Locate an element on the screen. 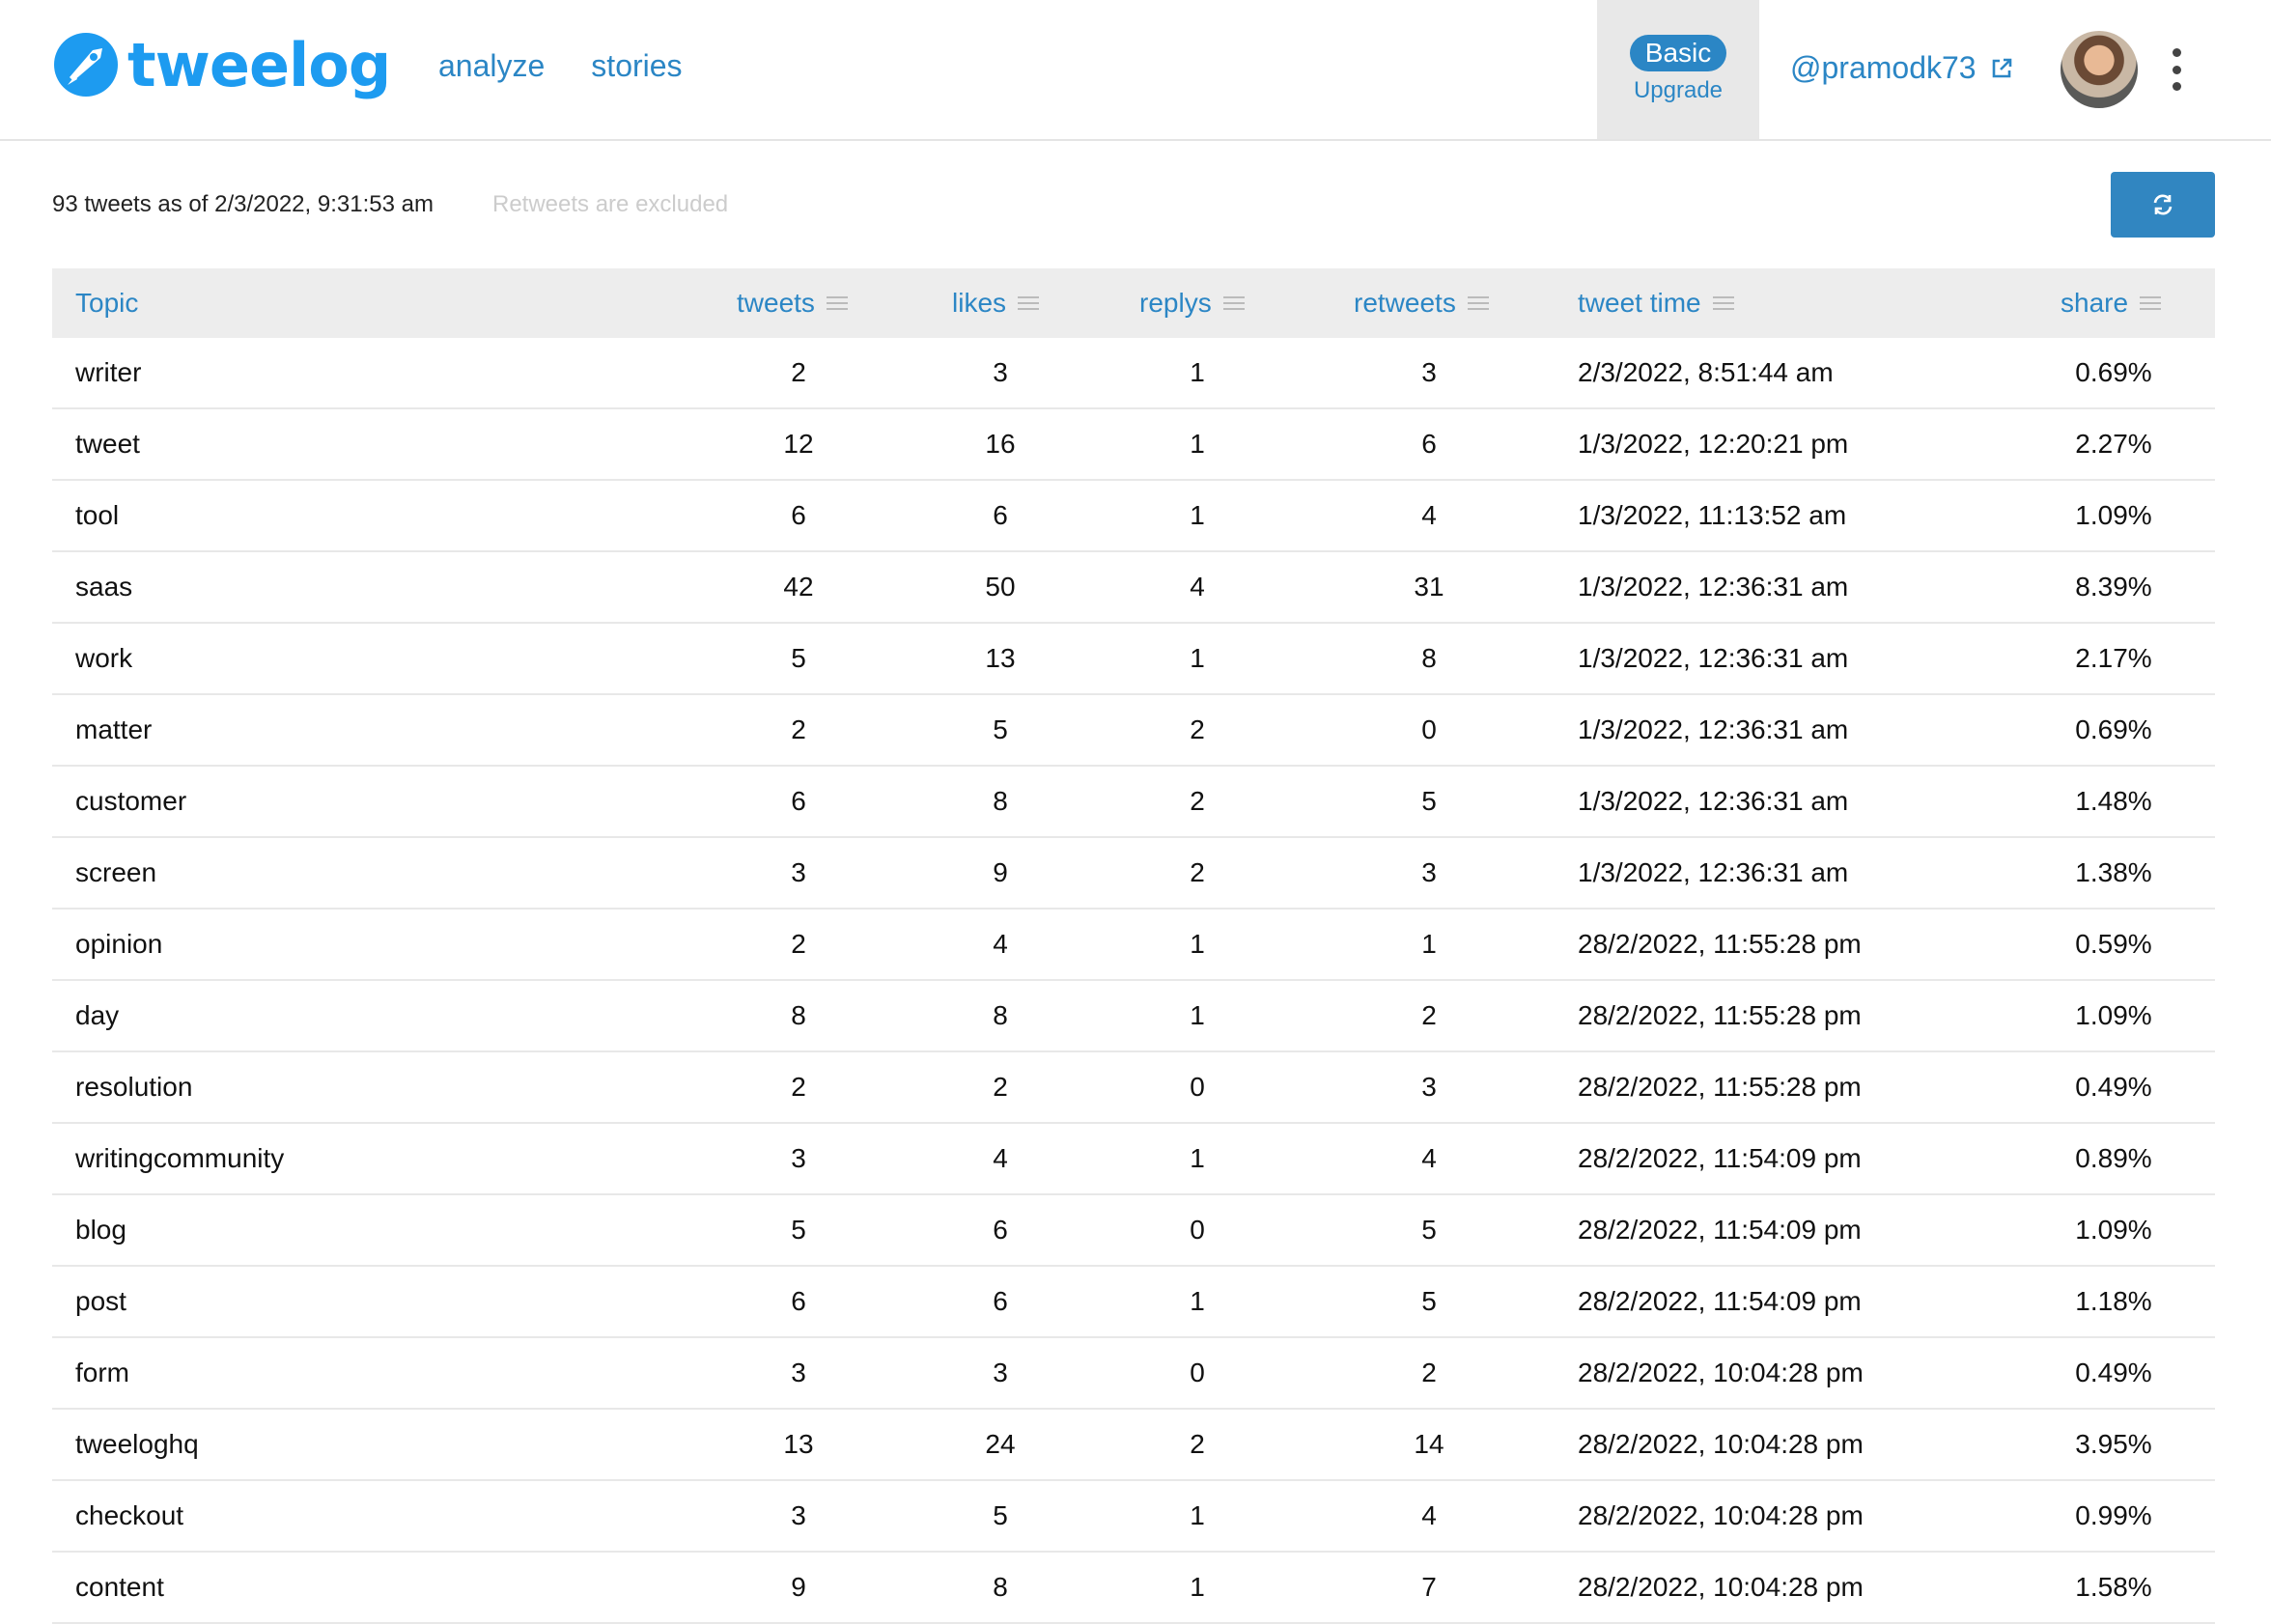 This screenshot has width=2271, height=1624. table-row: opinion 2 4 1 1 28/2/2022, 11:55:28 pm 0.59% is located at coordinates (1133, 946).